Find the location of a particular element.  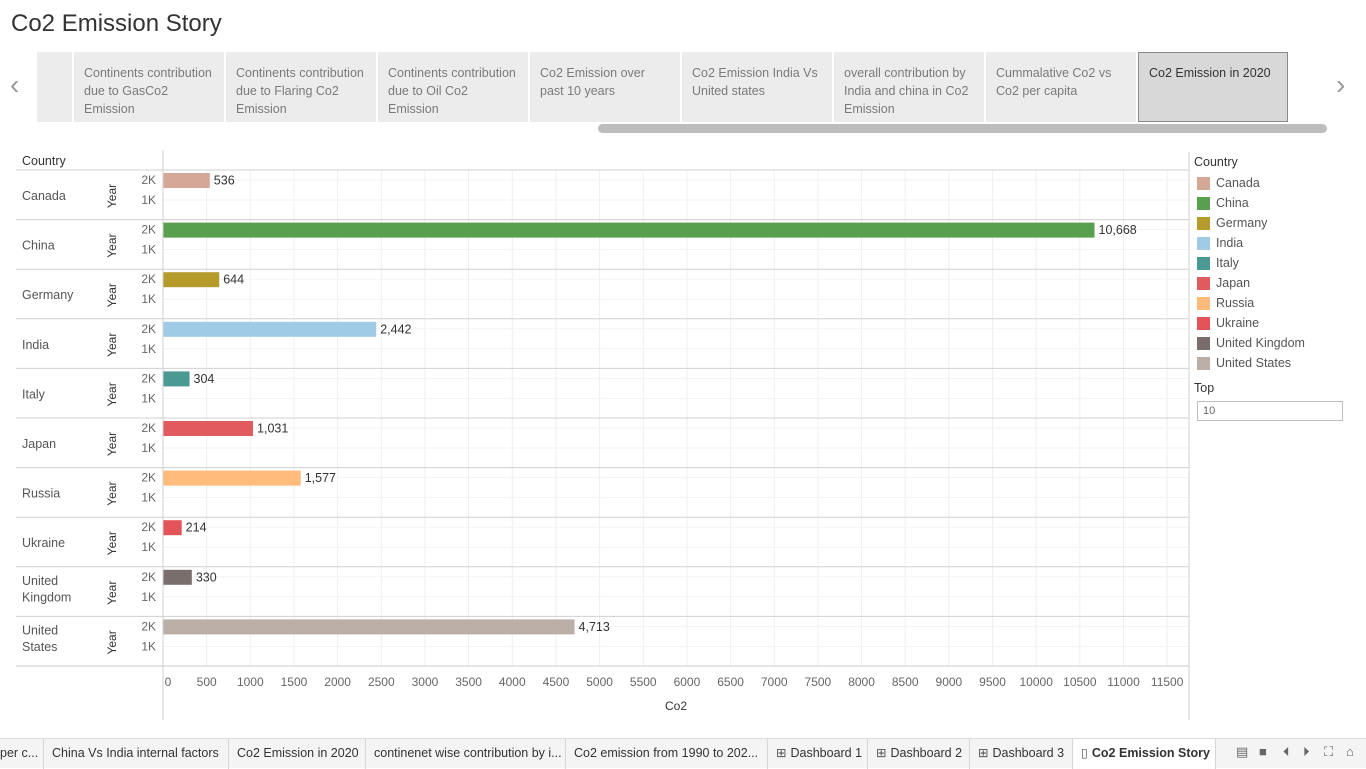

x-tick-label: 2000 is located at coordinates (337, 682).